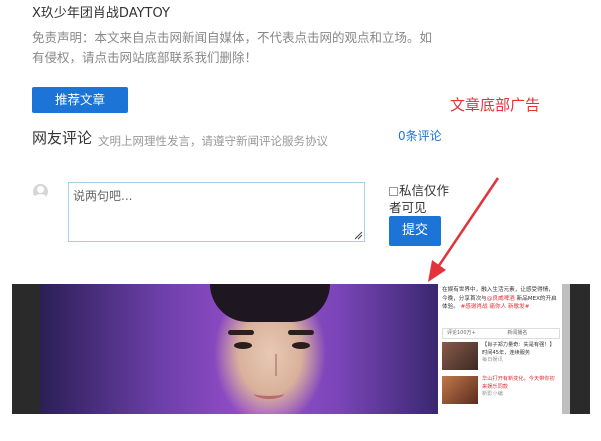  I want to click on comments-hint-text: 文明上网理性发言，请遵守新闻评论服务协议, so click(213, 141).